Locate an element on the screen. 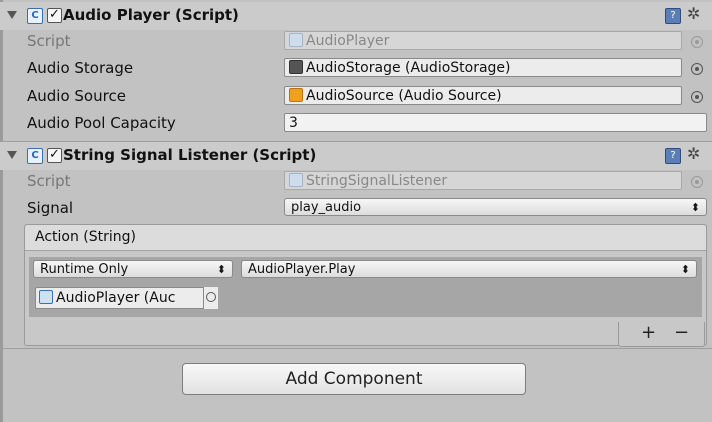  component-title: Audio Player (Script) is located at coordinates (151, 15).